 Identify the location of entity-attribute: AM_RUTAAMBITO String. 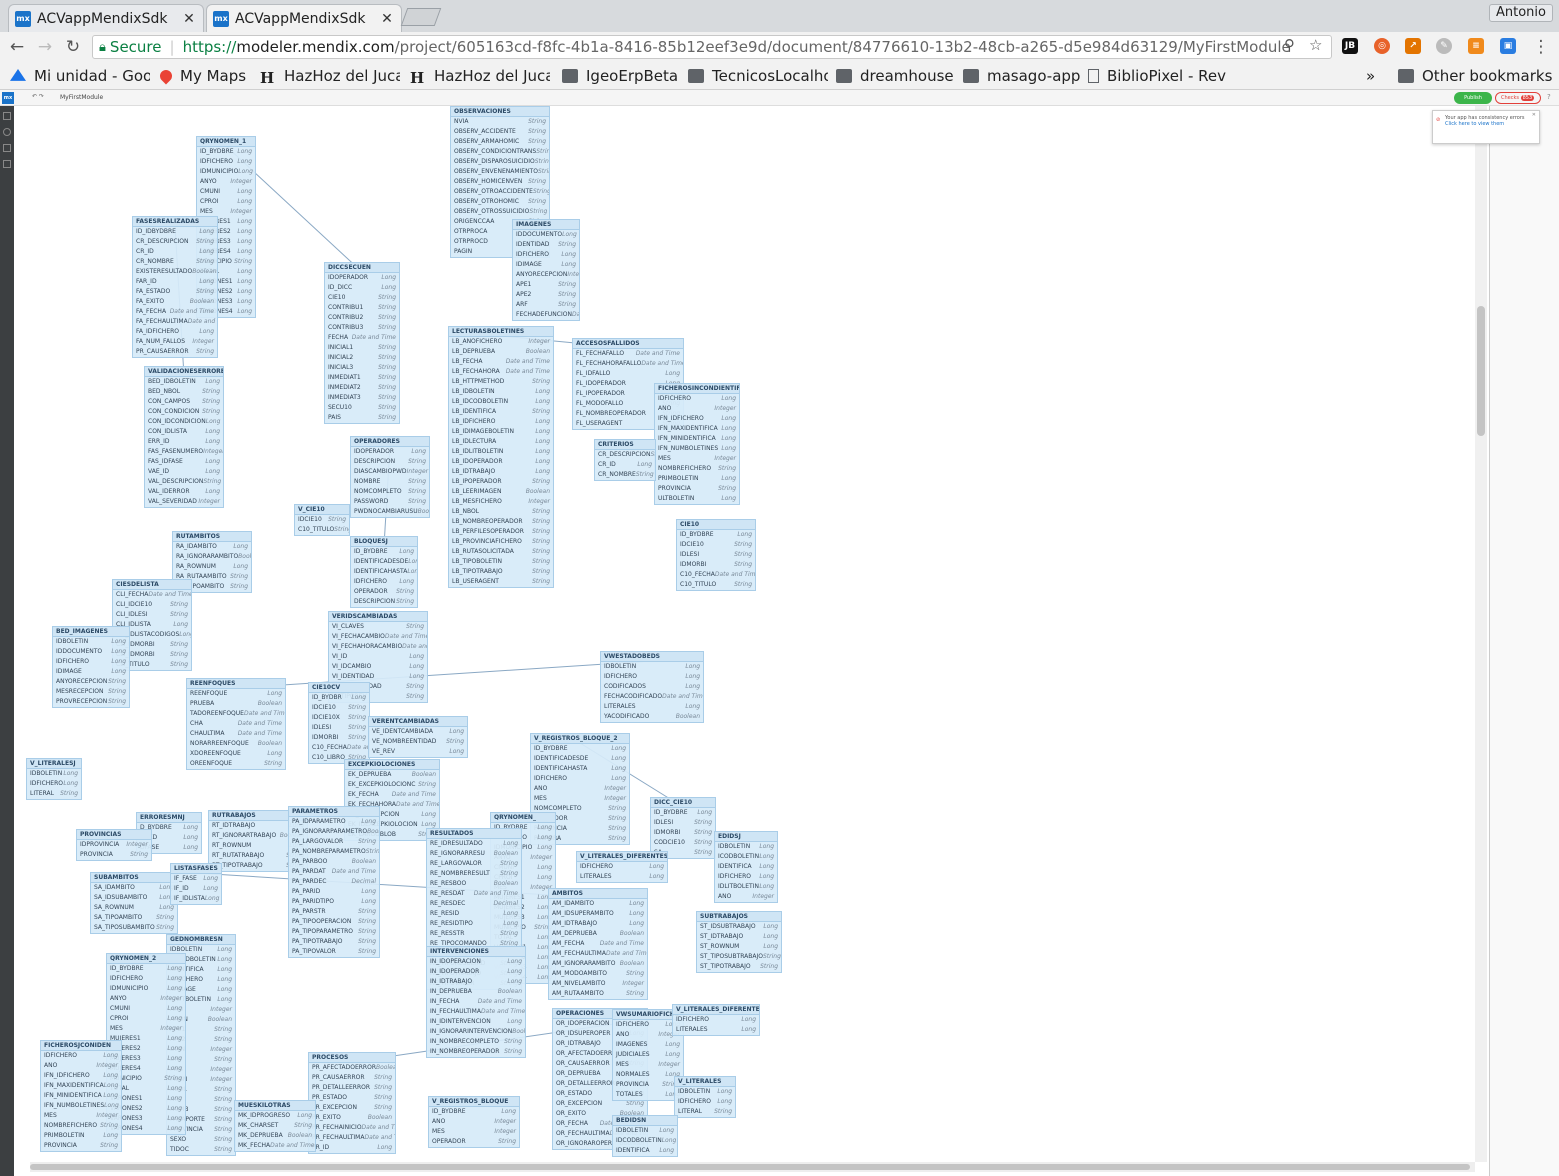
(598, 994).